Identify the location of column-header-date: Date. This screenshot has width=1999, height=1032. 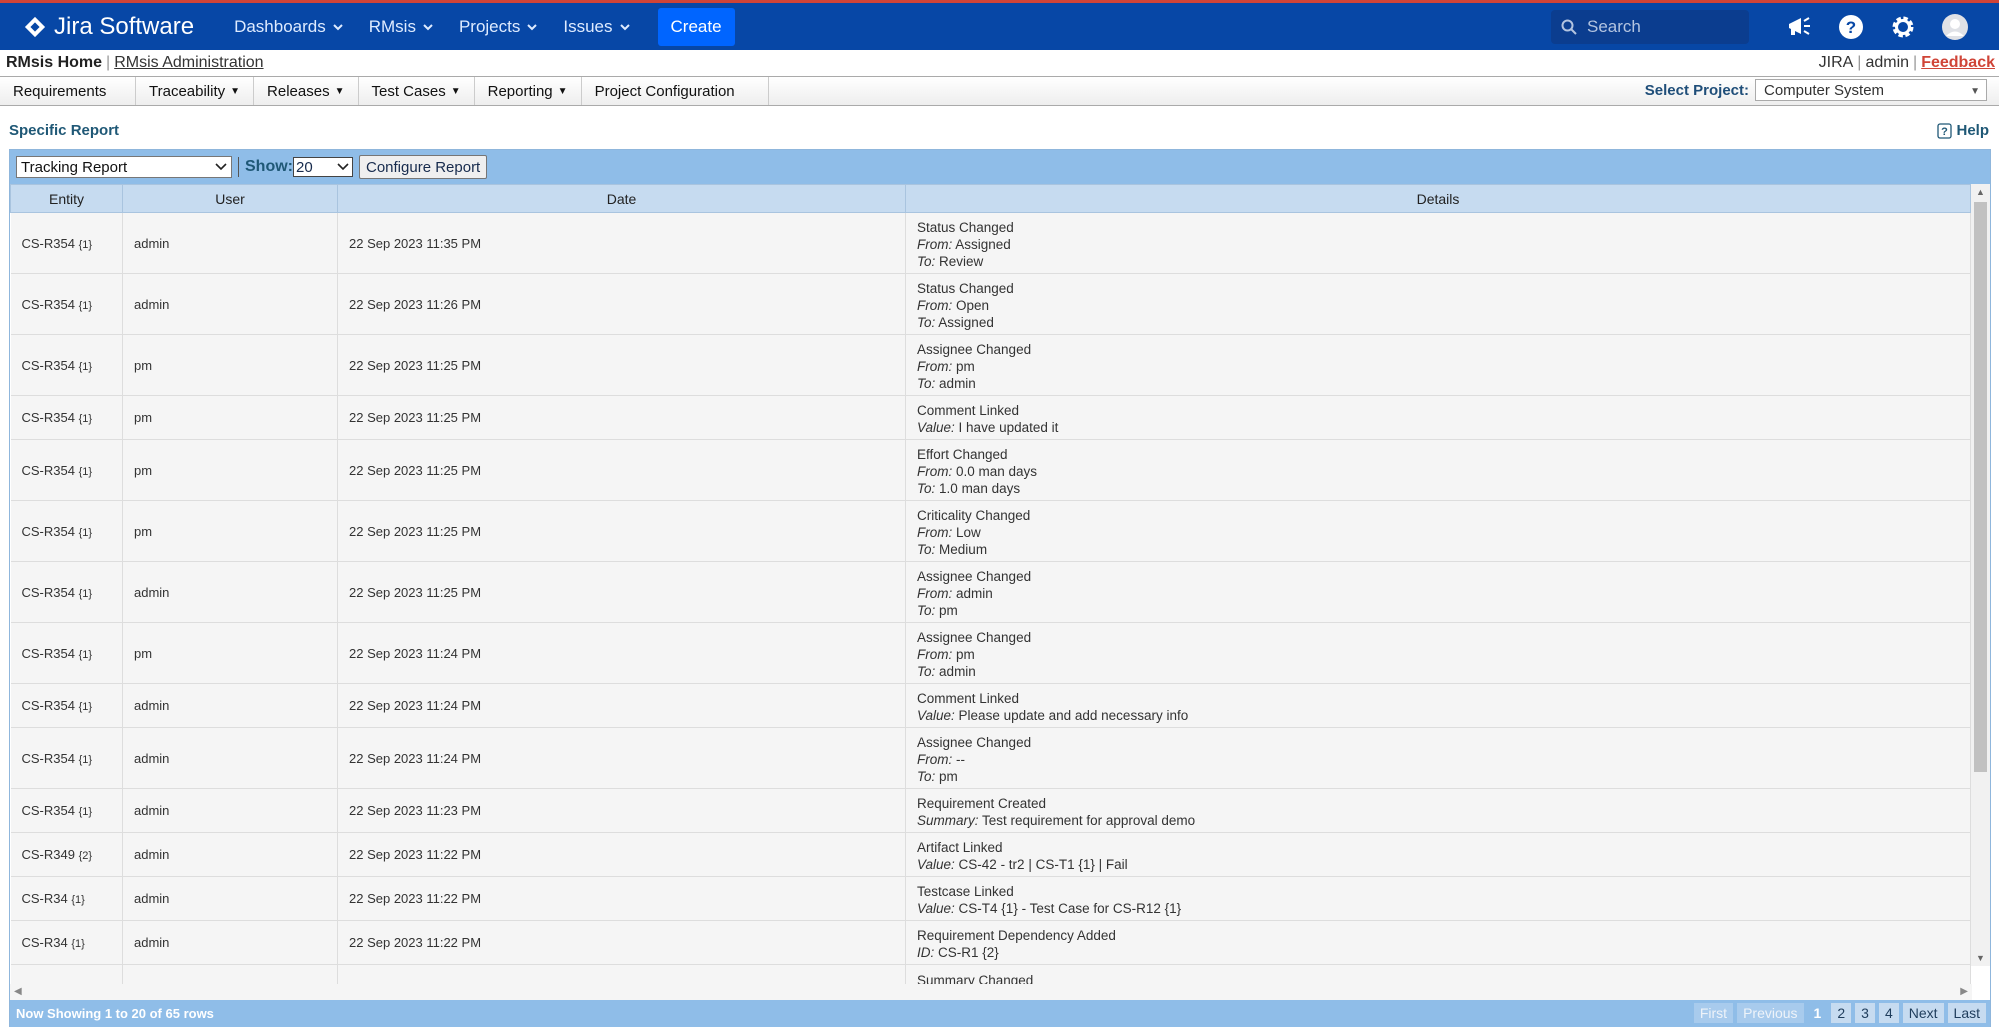
(621, 198).